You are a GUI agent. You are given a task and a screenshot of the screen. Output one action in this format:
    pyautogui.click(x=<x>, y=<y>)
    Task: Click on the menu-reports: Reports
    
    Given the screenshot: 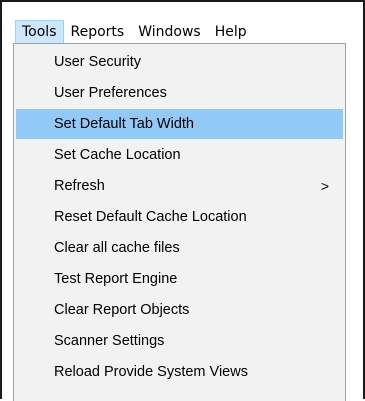 What is the action you would take?
    pyautogui.click(x=98, y=32)
    